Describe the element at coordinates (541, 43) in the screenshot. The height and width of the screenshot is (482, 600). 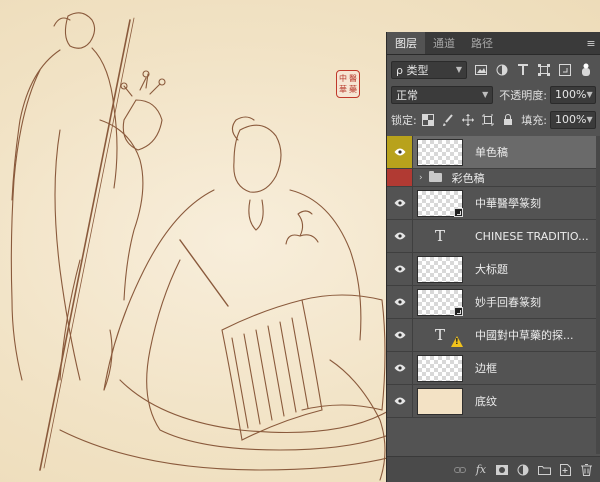
I see `tab-spacer` at that location.